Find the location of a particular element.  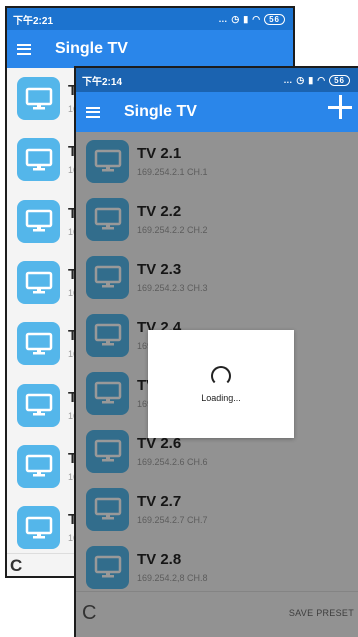

status-time: 下午2:14 is located at coordinates (102, 82).